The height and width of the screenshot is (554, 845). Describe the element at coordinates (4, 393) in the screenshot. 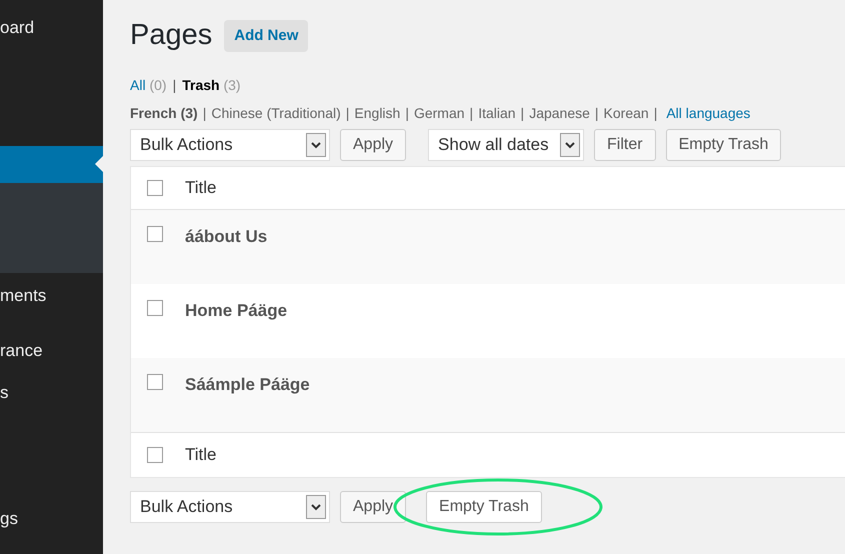

I see `sidebar-item: s` at that location.